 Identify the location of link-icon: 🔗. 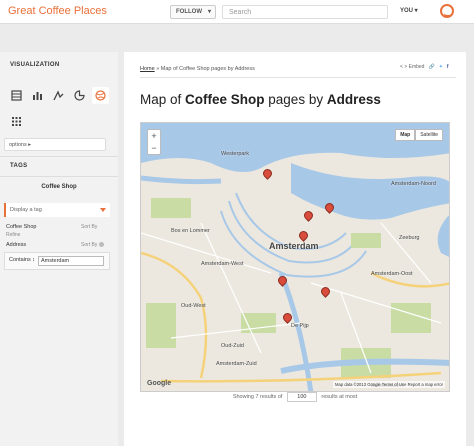
(431, 67).